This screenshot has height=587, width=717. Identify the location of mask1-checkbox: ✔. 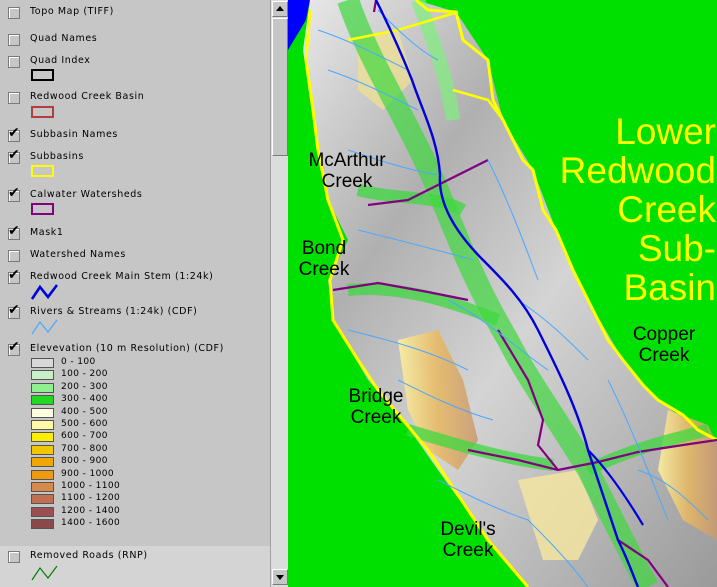
(14, 232).